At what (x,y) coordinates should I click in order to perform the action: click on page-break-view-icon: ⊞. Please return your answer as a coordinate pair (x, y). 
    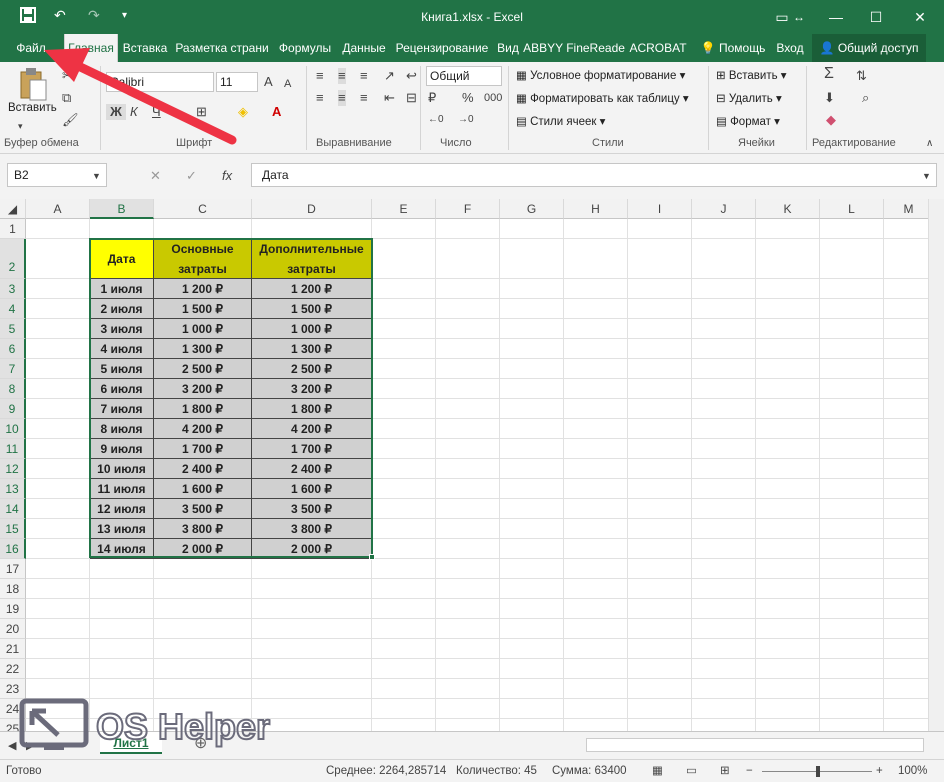
    Looking at the image, I should click on (725, 771).